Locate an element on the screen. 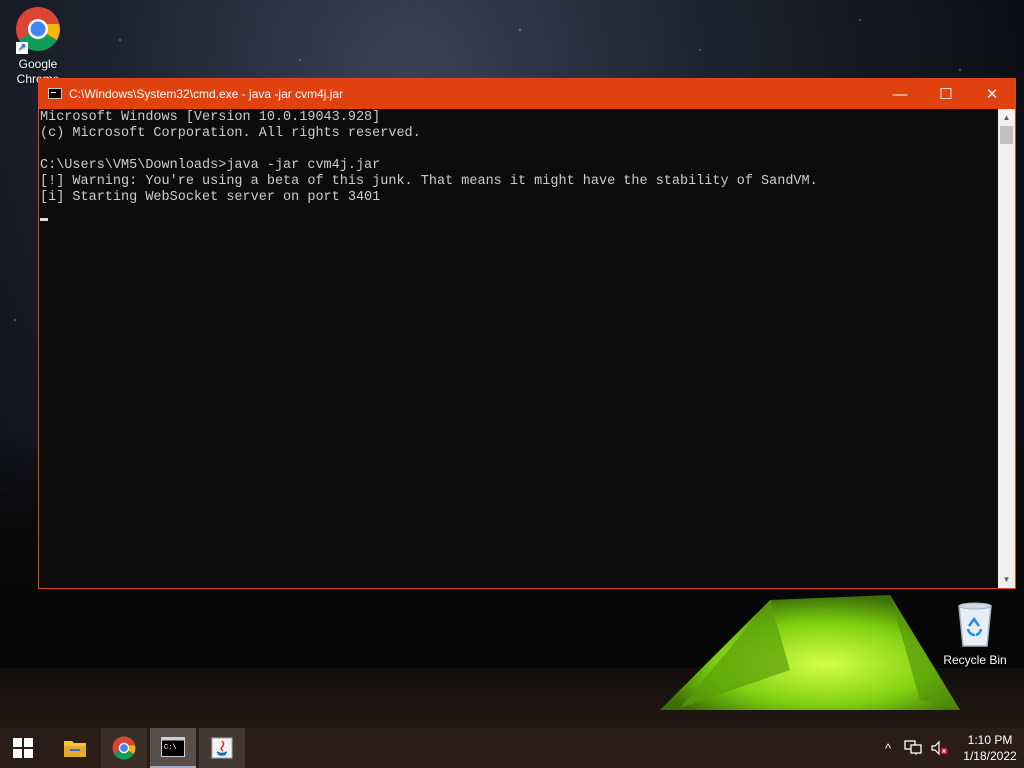  minimize-icon: — is located at coordinates (900, 94).